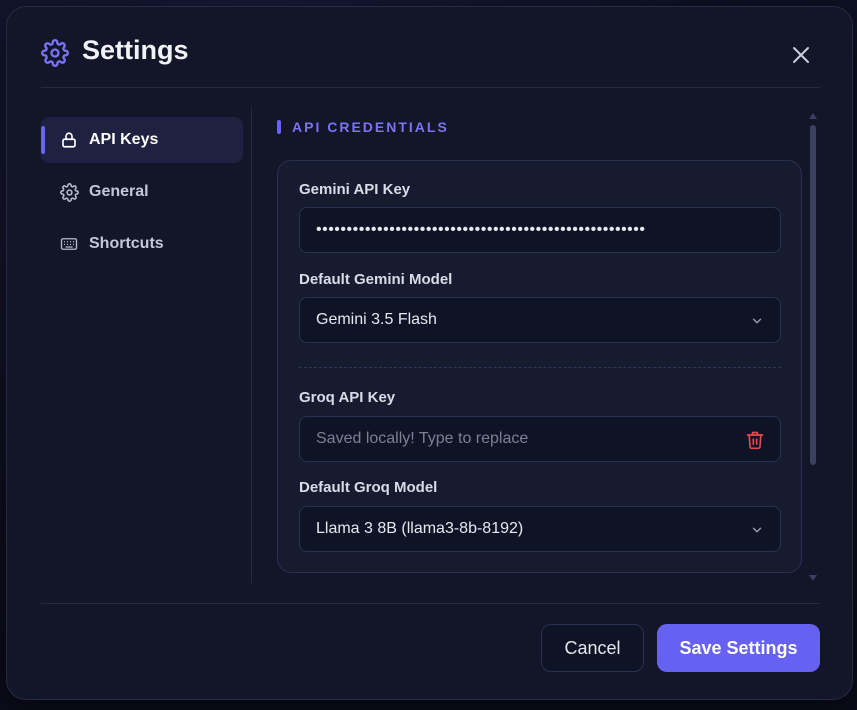  I want to click on settings-sidebar: API Keys General Shortcuts, so click(142, 195).